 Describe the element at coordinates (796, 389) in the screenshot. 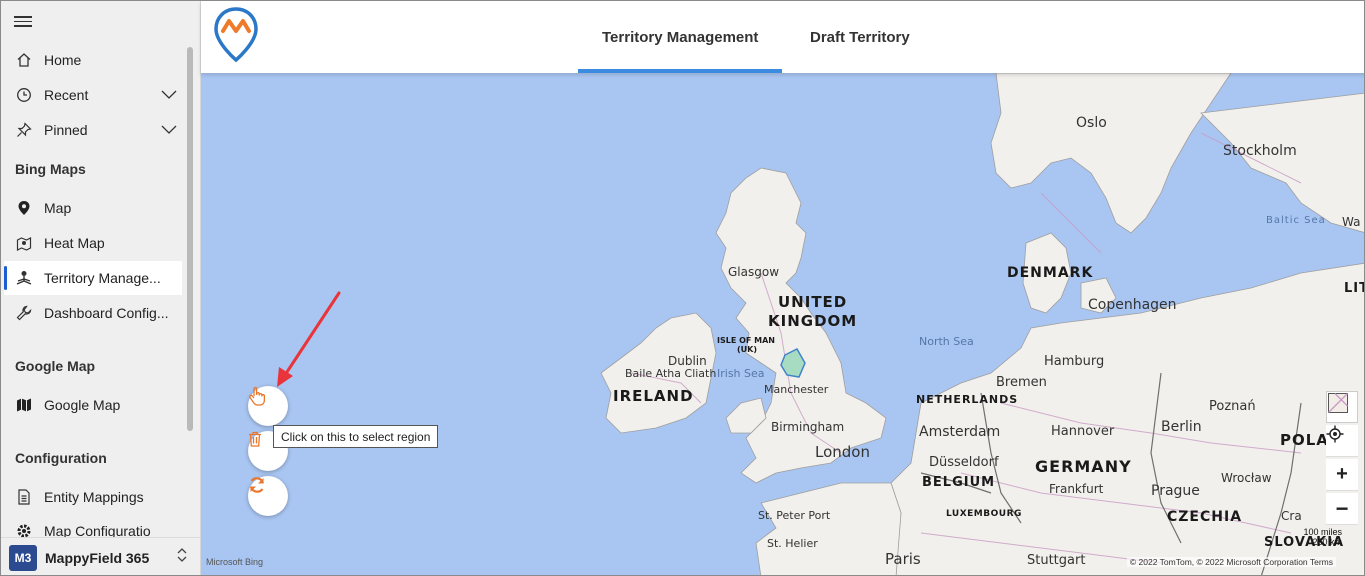

I see `map-label: Manchester` at that location.